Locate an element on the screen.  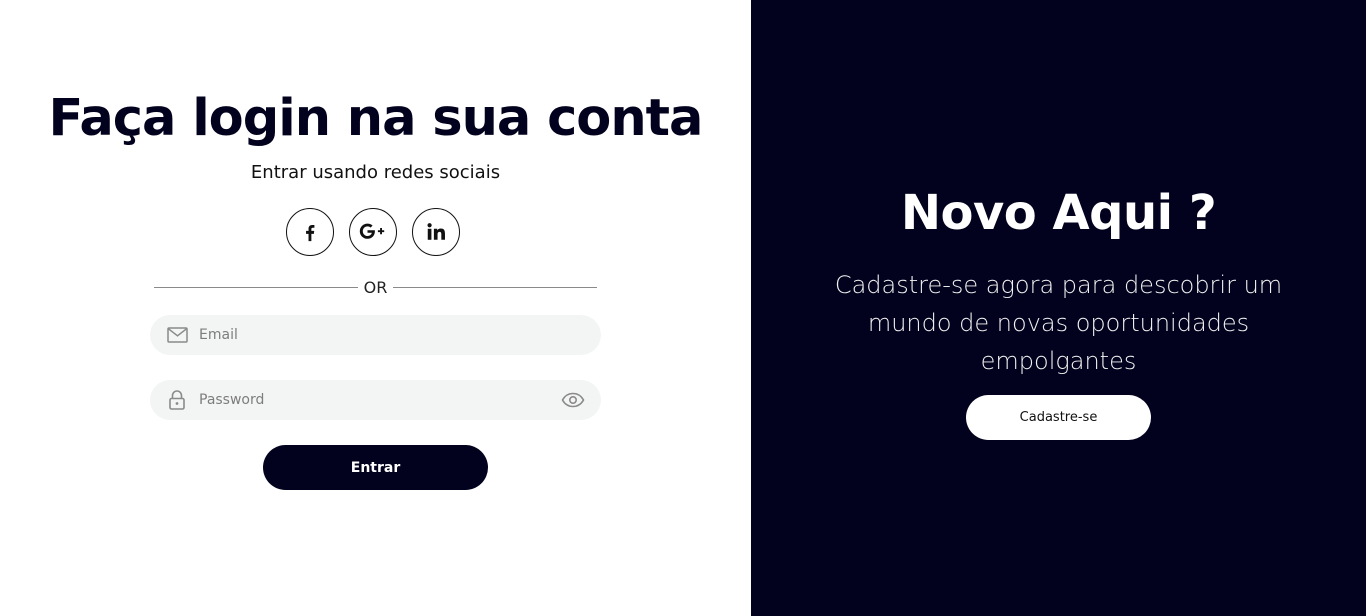
facebook-icon is located at coordinates (310, 233).